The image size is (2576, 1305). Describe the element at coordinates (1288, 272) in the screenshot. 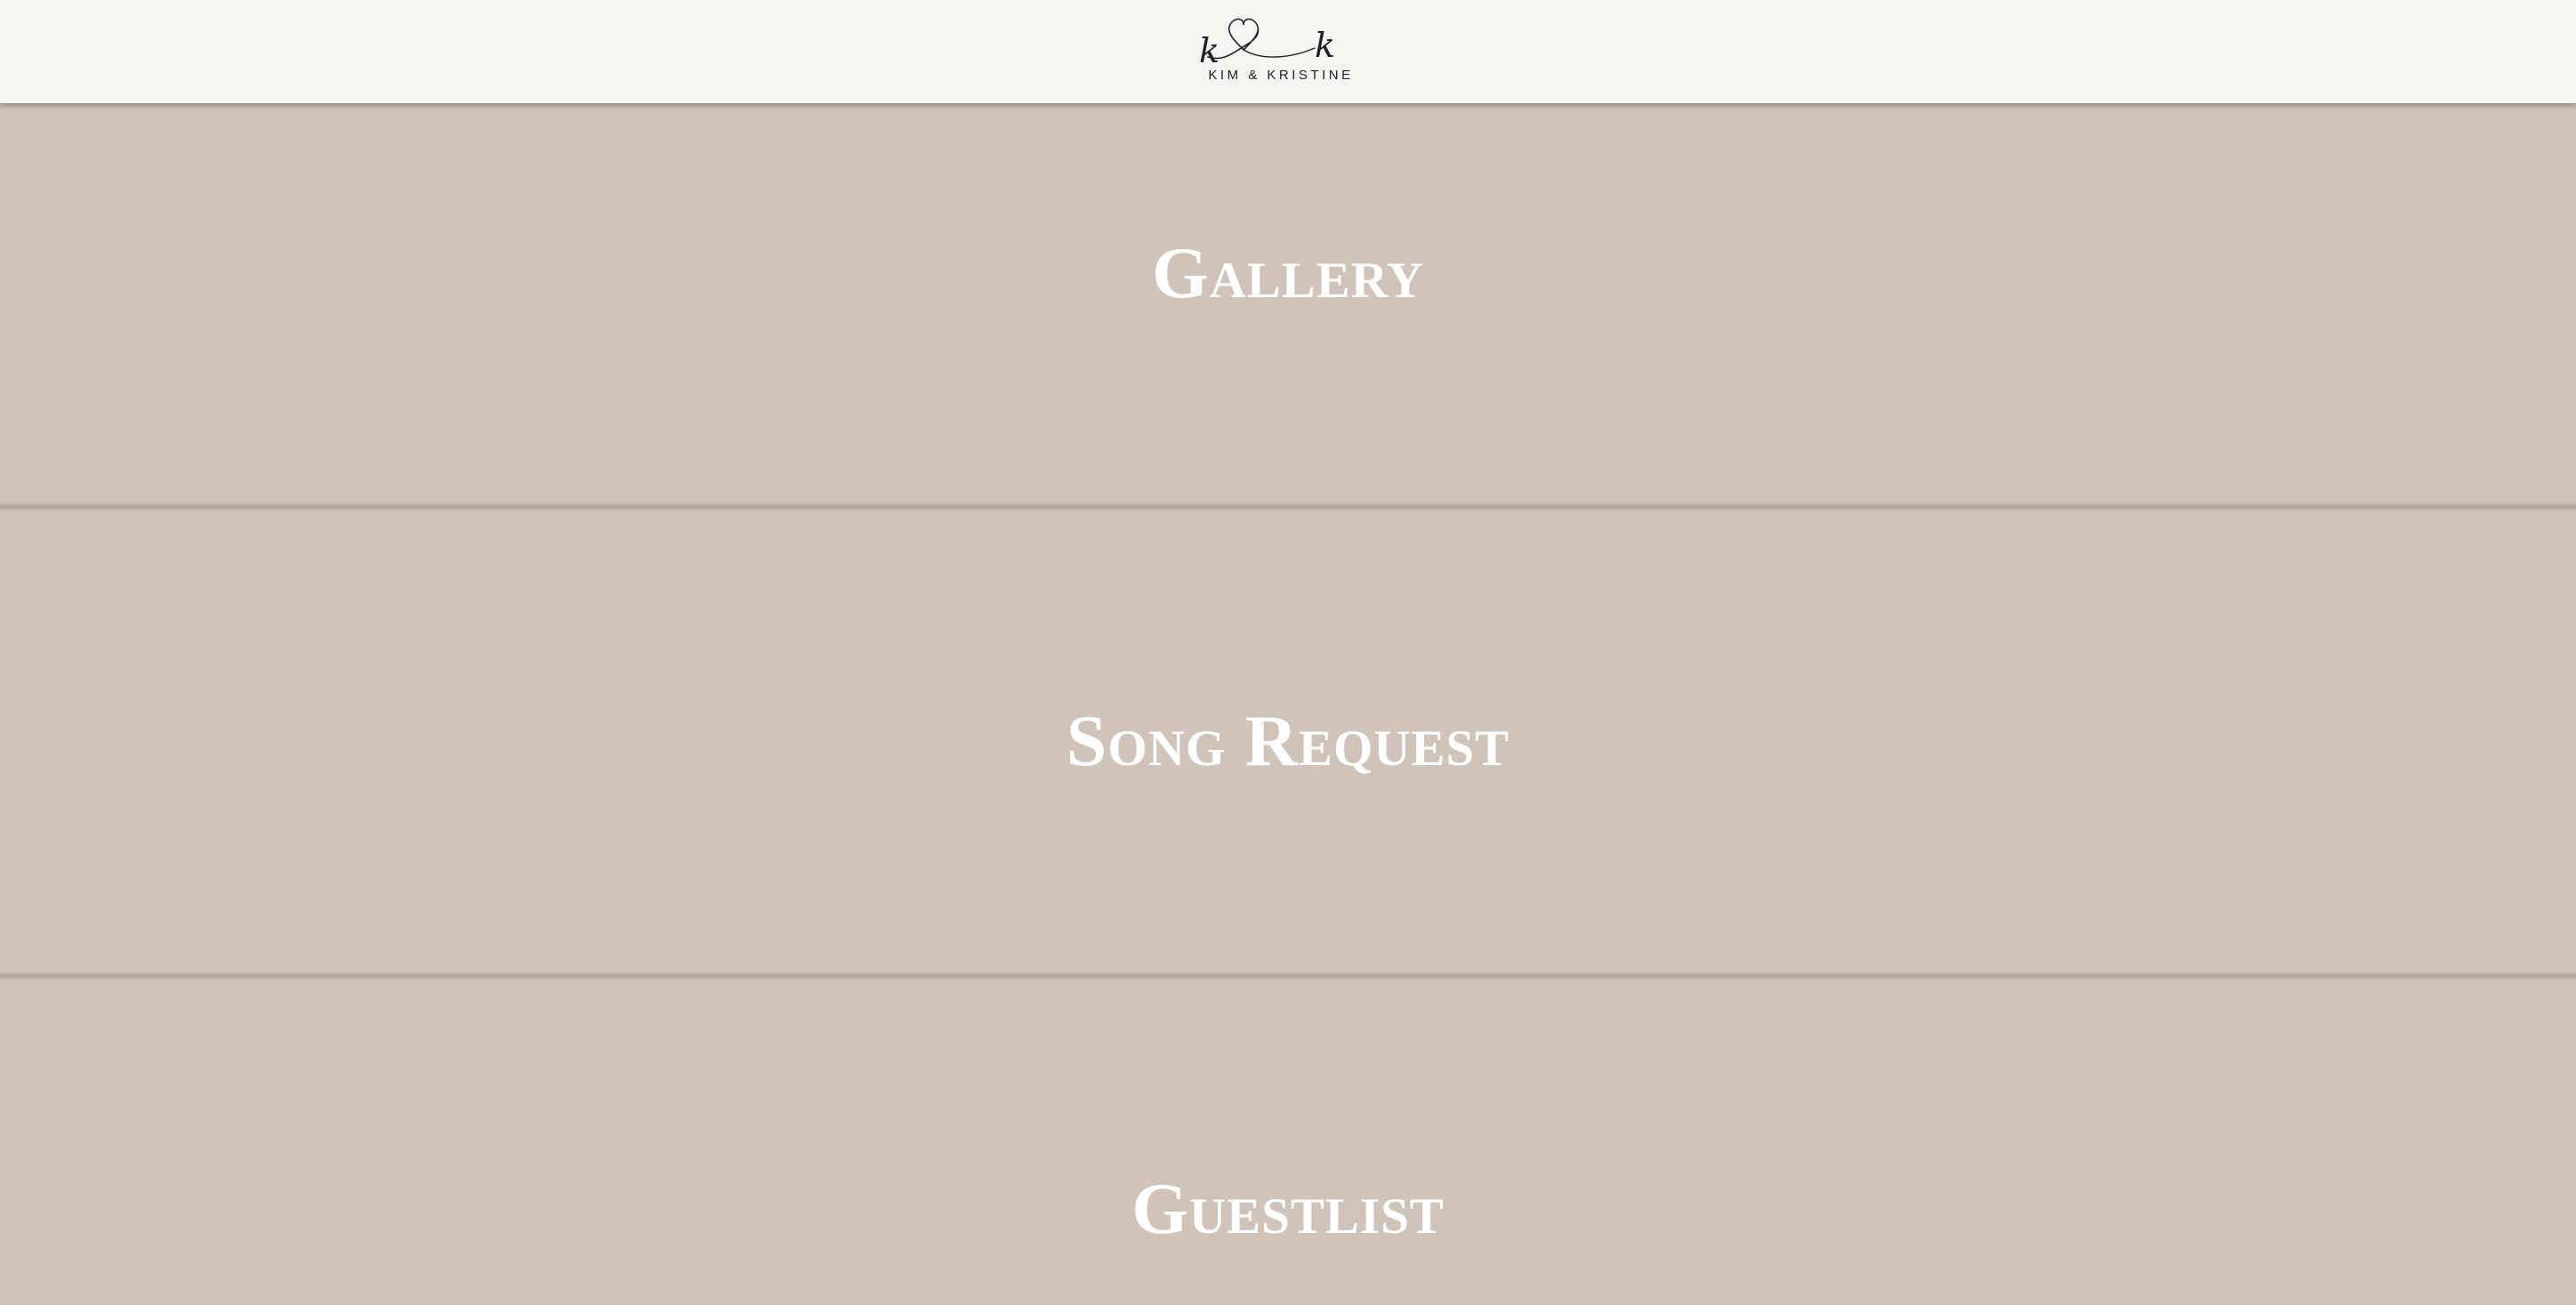

I see `gallery-title: Gallery` at that location.